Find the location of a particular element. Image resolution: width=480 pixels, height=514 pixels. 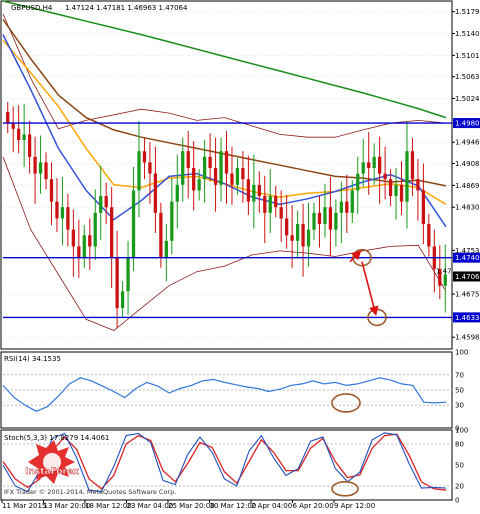

price-tick-label: 1.51400 is located at coordinates (467, 34).